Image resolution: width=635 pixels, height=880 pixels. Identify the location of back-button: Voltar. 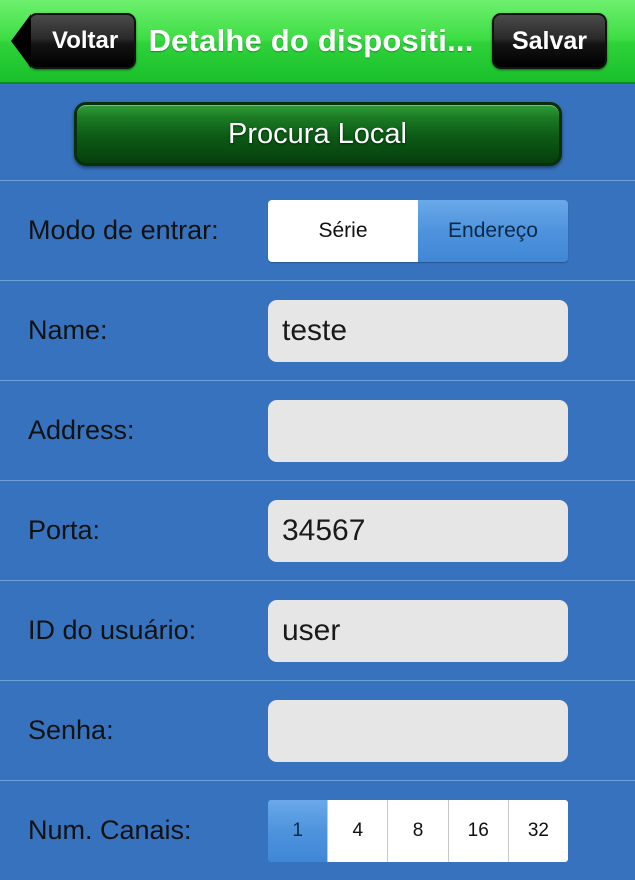
(82, 41).